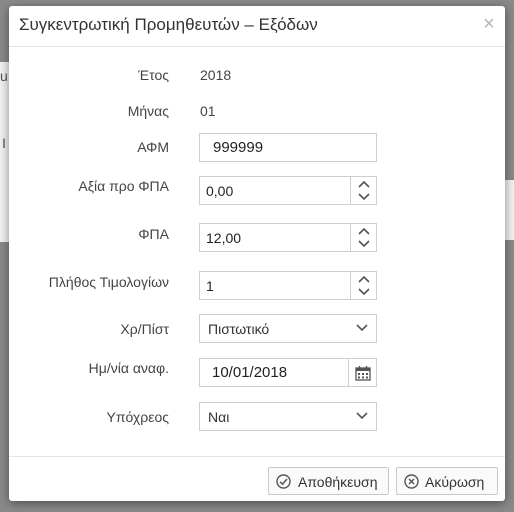  I want to click on calendar-icon, so click(363, 373).